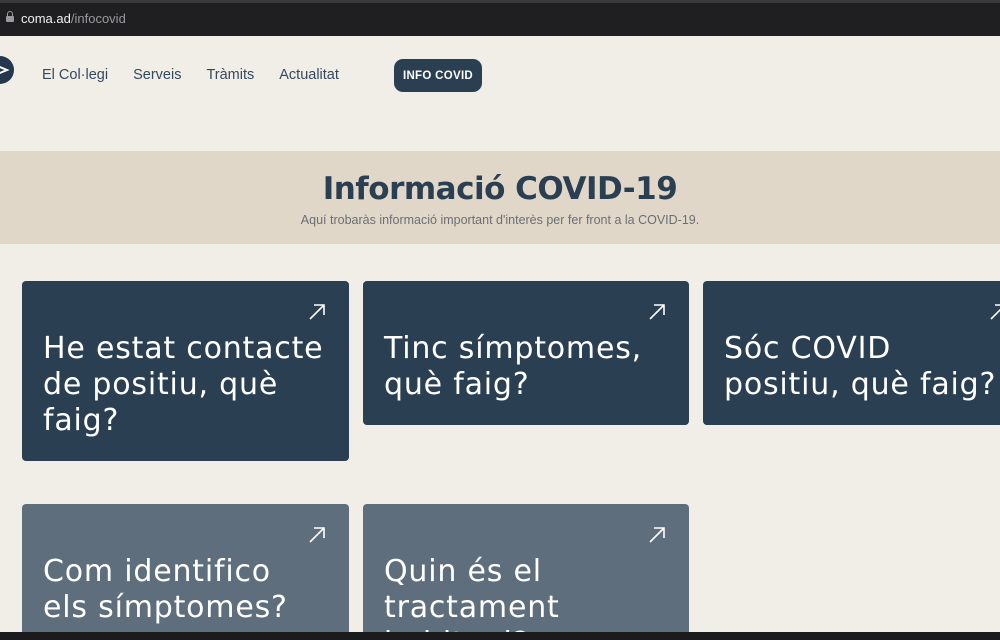 Image resolution: width=1000 pixels, height=640 pixels. Describe the element at coordinates (309, 75) in the screenshot. I see `nav-item-actualitat: Actualitat` at that location.